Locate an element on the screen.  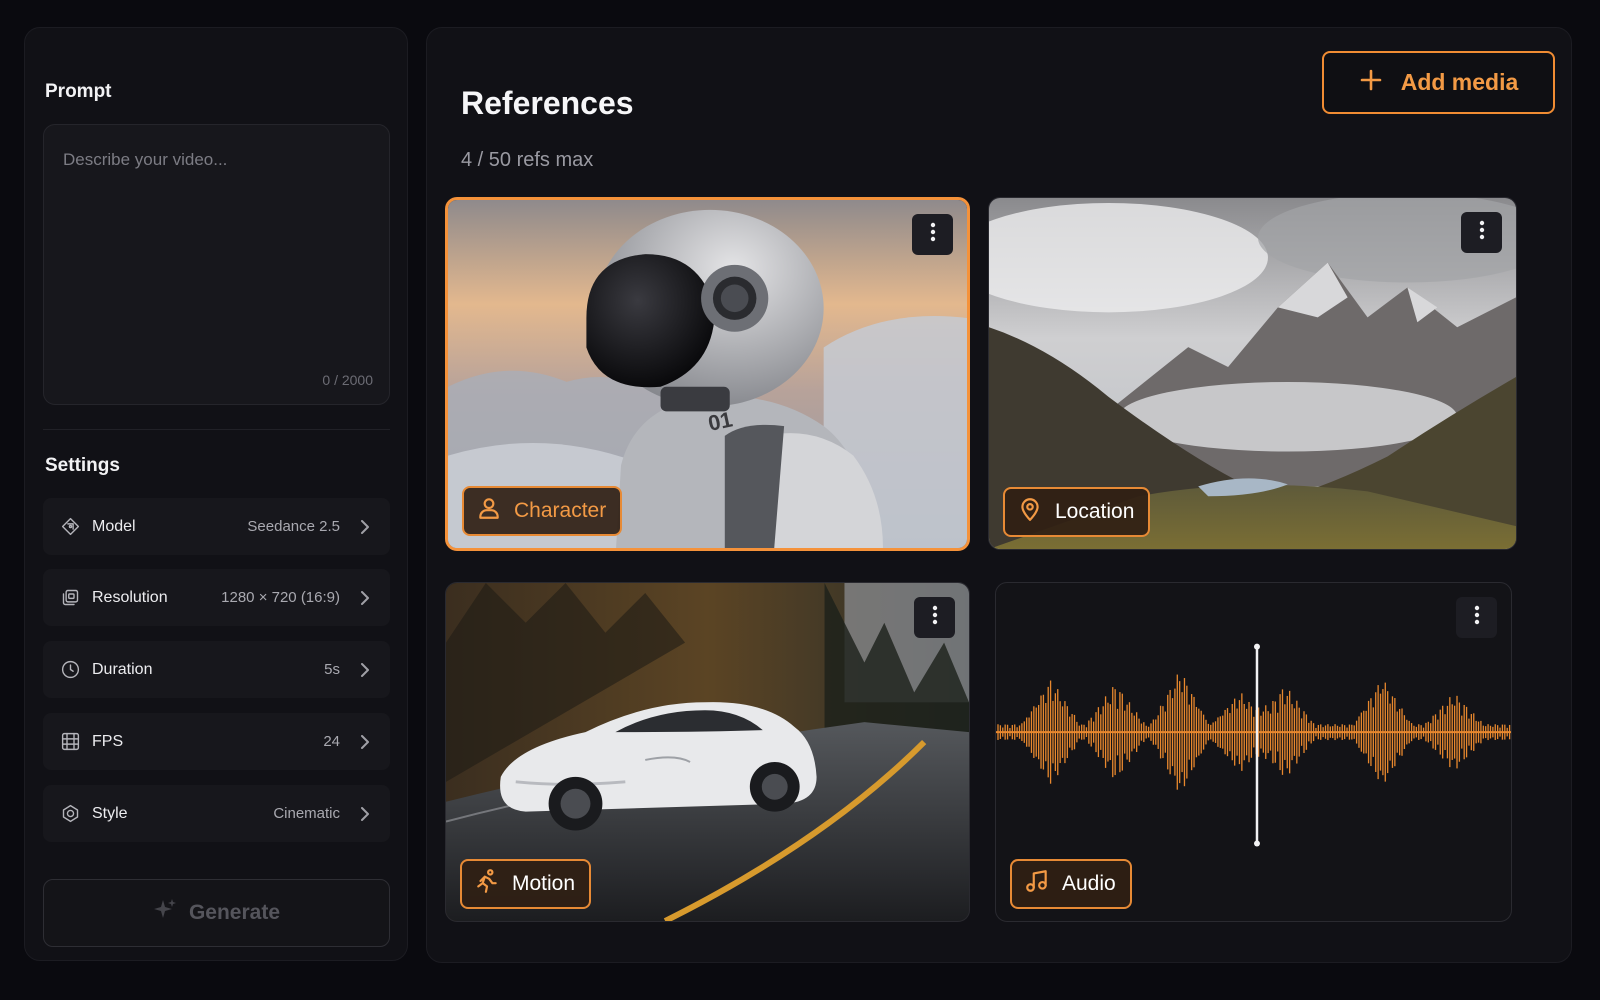
tag-label: Character is located at coordinates (560, 510).